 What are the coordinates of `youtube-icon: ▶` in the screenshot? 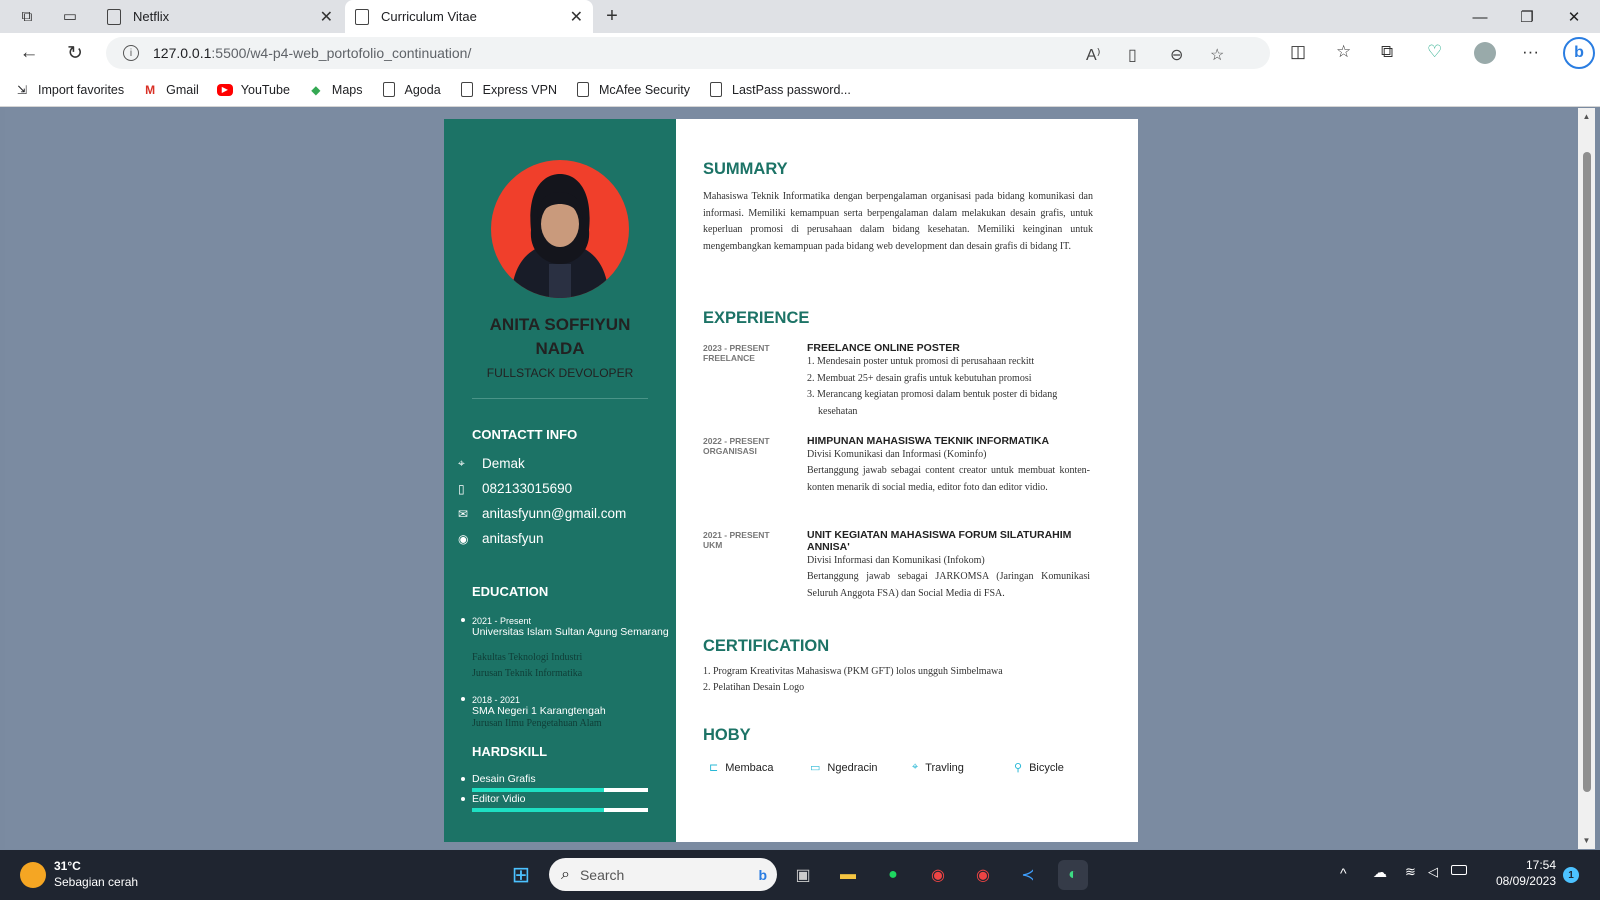 It's located at (224, 89).